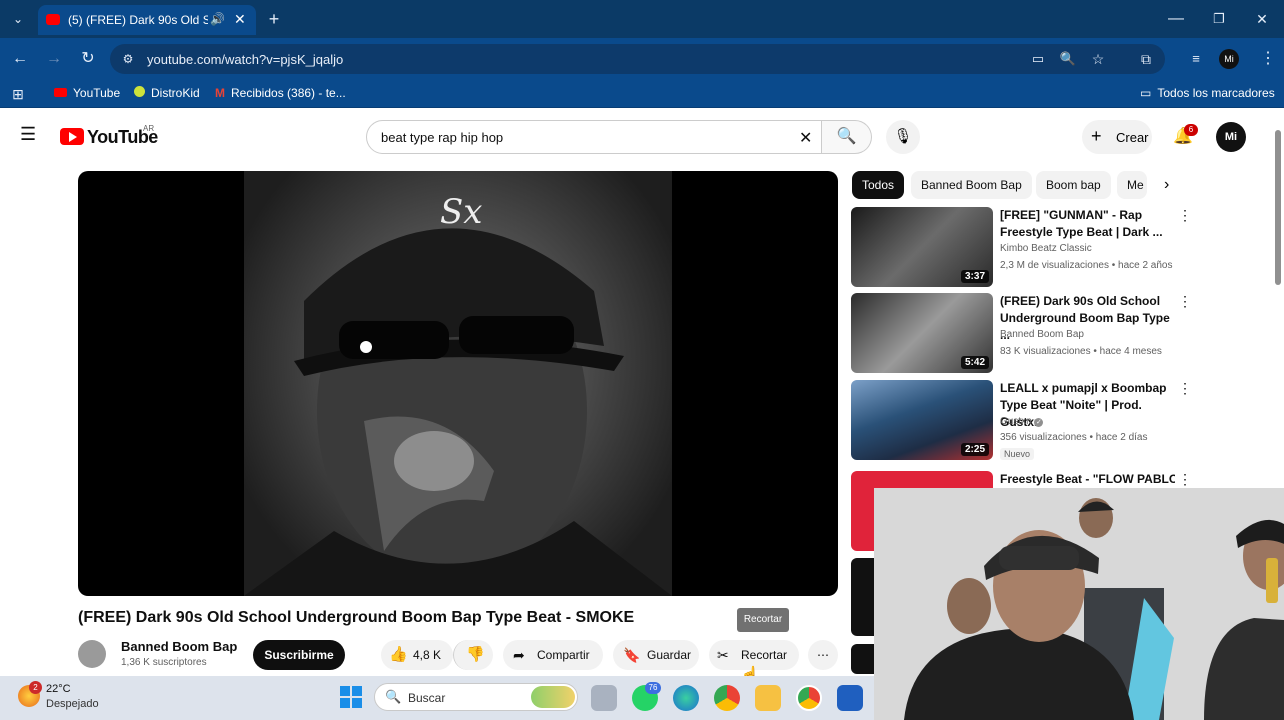 The image size is (1284, 720). What do you see at coordinates (1096, 136) in the screenshot?
I see `plus-icon: +` at bounding box center [1096, 136].